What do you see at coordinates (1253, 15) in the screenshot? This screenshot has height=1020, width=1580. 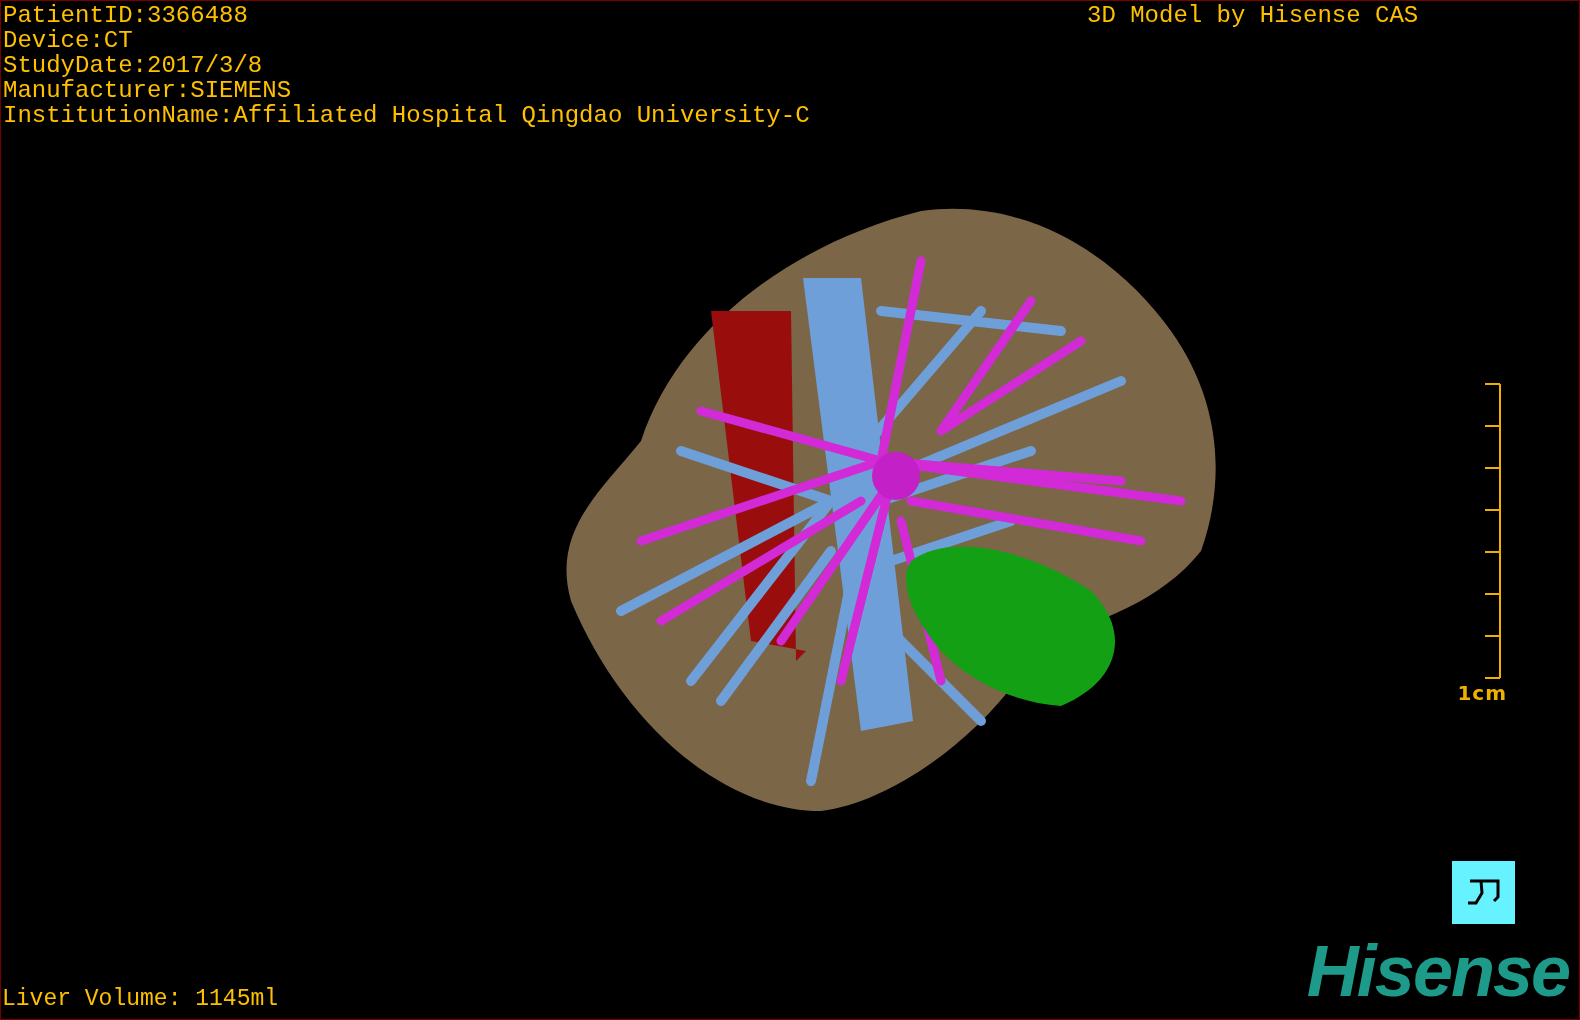 I see `model-credit: 3D Model by Hisense CAS` at bounding box center [1253, 15].